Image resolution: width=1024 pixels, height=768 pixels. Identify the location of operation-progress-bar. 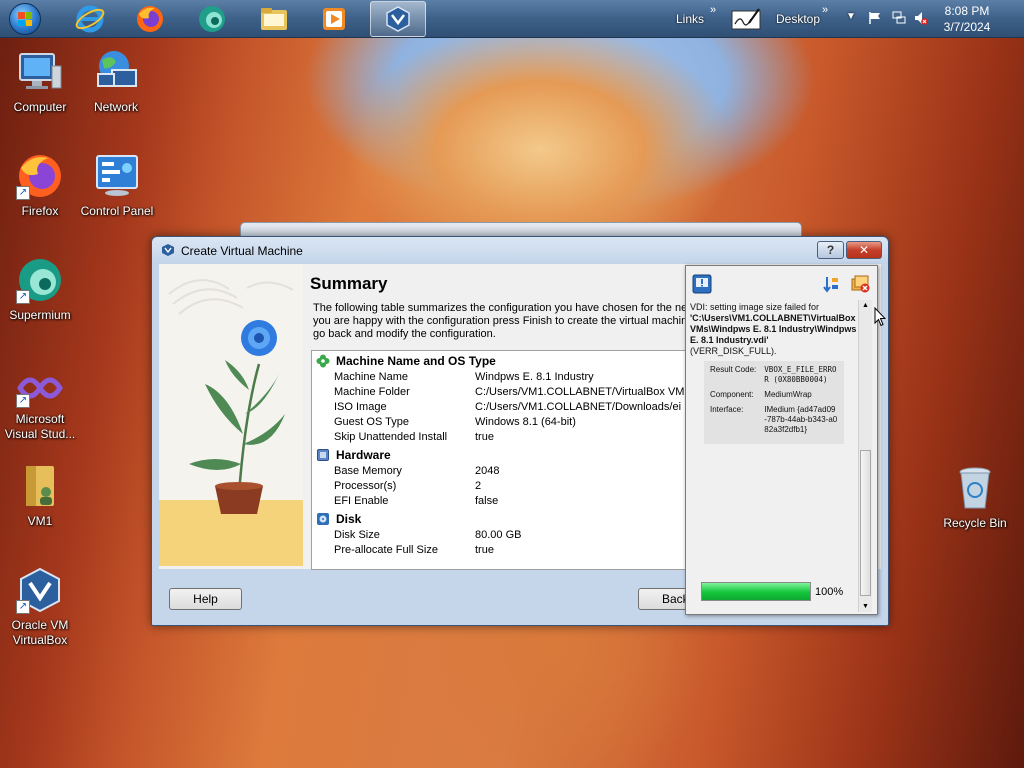
(756, 591).